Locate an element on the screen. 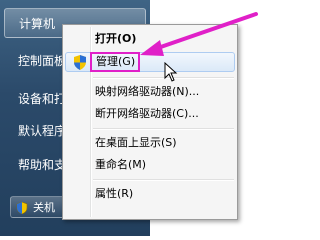 This screenshot has height=240, width=320. shutdown-label: 关机 is located at coordinates (44, 207).